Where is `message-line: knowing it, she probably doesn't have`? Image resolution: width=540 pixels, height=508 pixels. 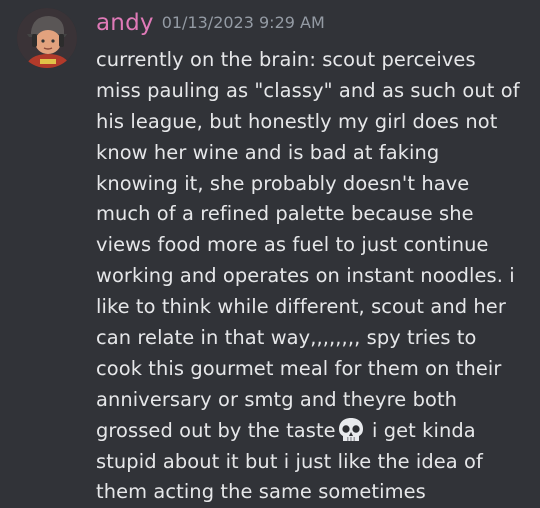
message-line: knowing it, she probably doesn't have is located at coordinates (283, 183).